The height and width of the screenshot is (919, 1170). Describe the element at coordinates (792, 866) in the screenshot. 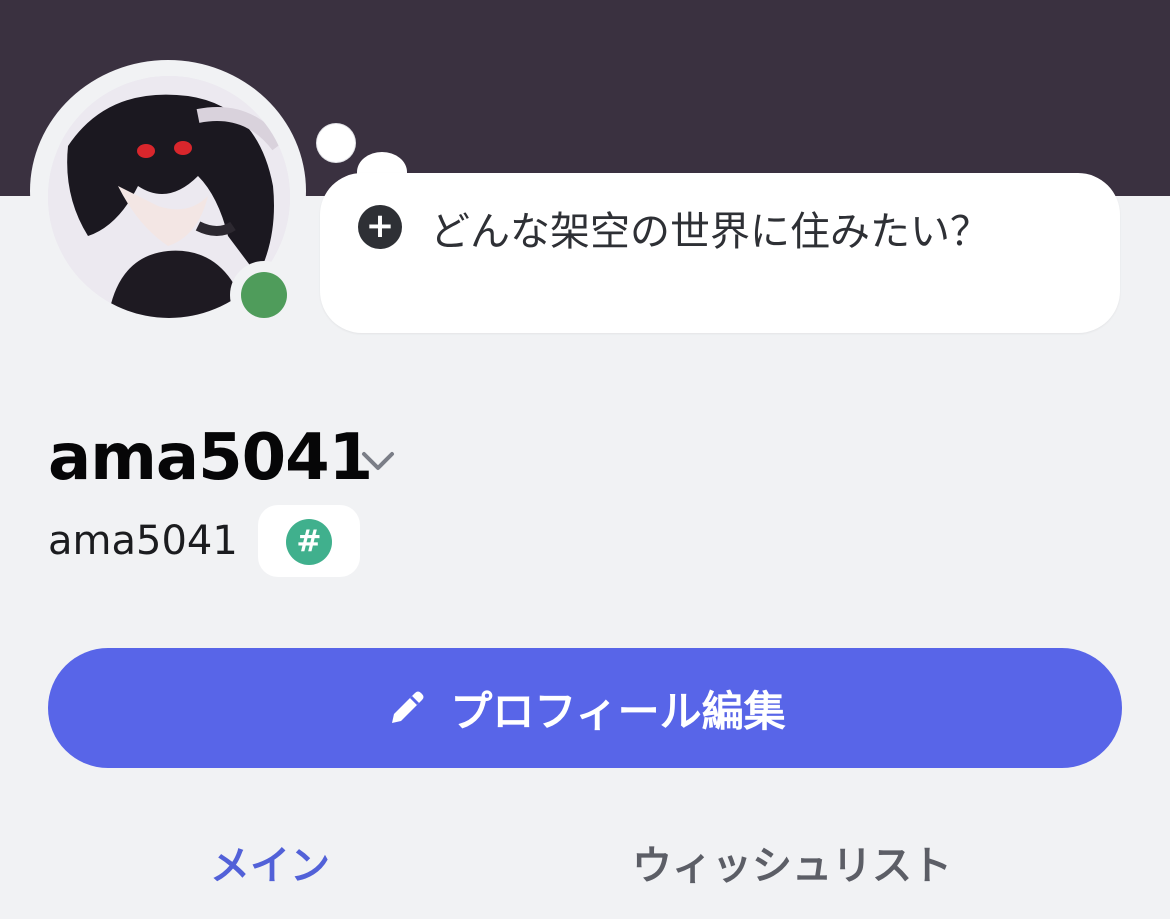

I see `tab-wishlist: ウィッシュリスト` at that location.